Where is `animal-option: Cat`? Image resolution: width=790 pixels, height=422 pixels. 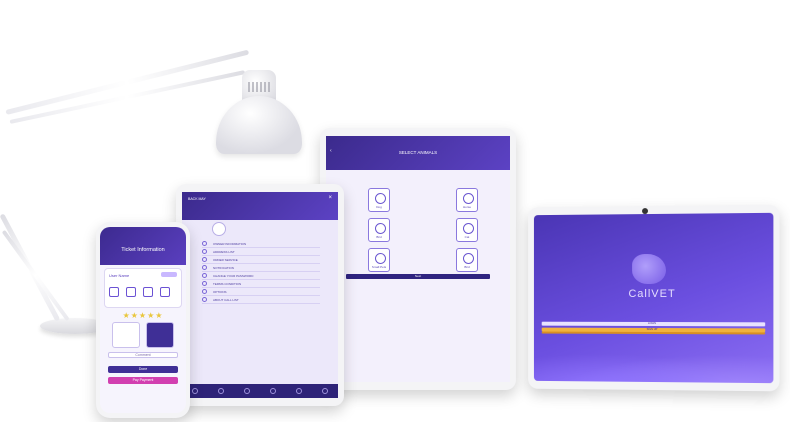
animal-option: Cat is located at coordinates (467, 230).